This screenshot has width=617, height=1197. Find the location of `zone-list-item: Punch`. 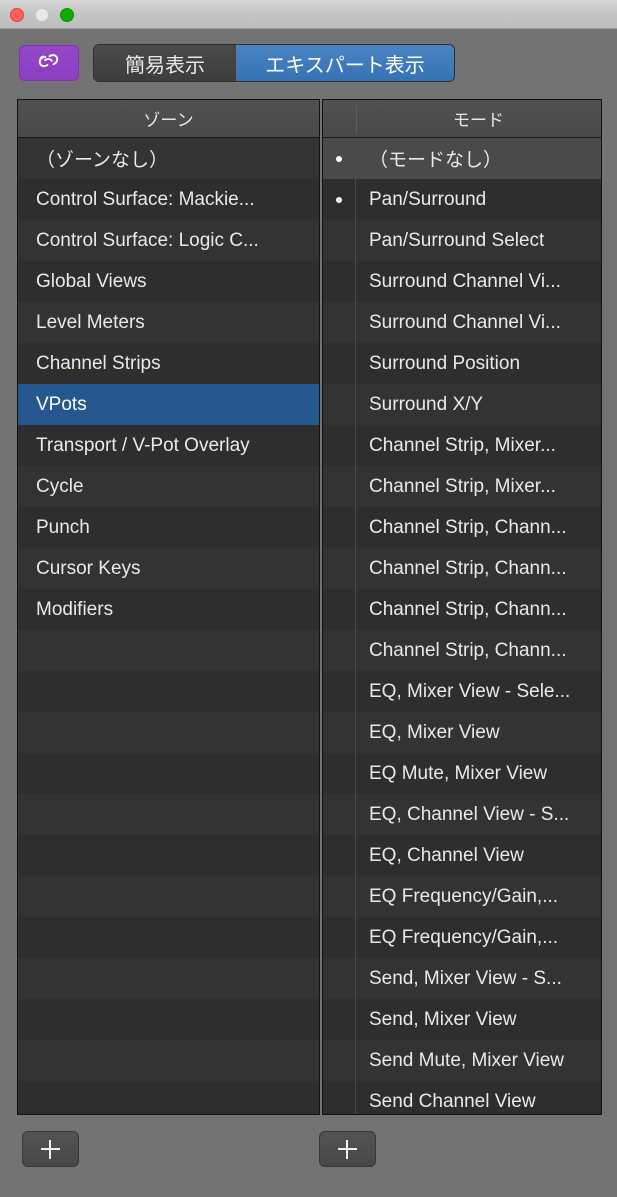

zone-list-item: Punch is located at coordinates (168, 527).